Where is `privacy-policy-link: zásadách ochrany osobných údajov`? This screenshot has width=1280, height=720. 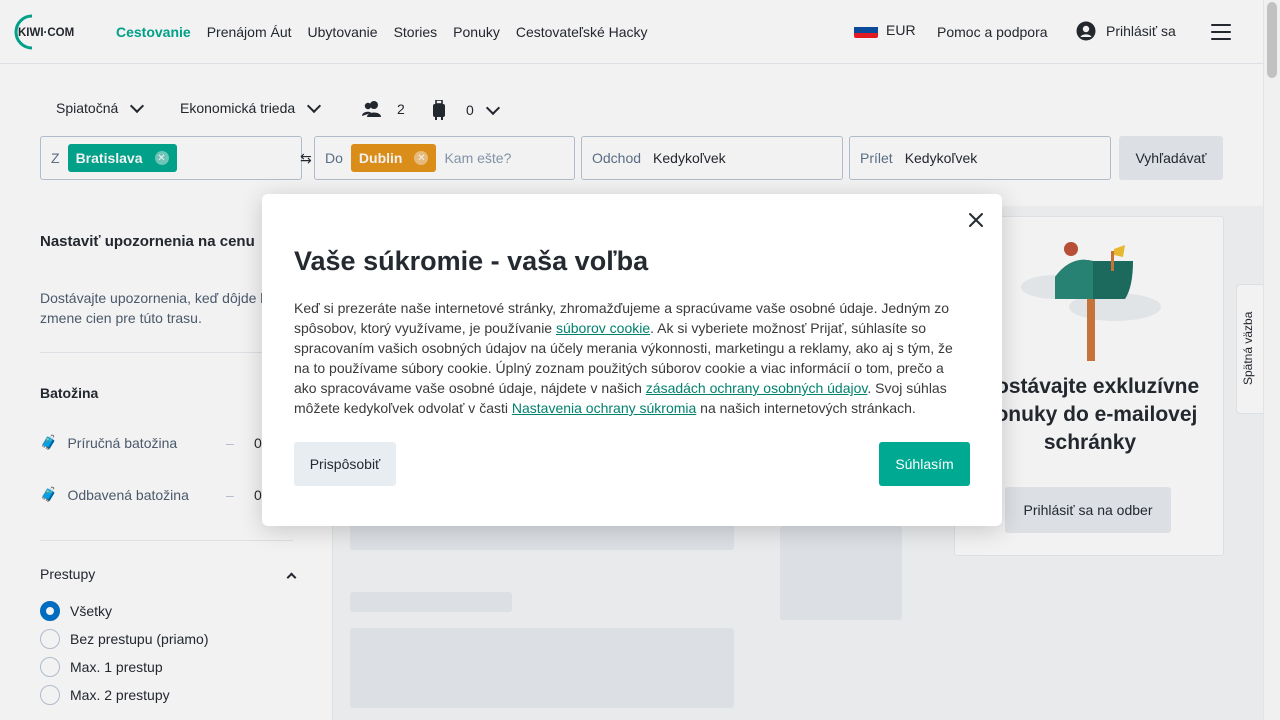
privacy-policy-link: zásadách ochrany osobných údajov is located at coordinates (757, 388).